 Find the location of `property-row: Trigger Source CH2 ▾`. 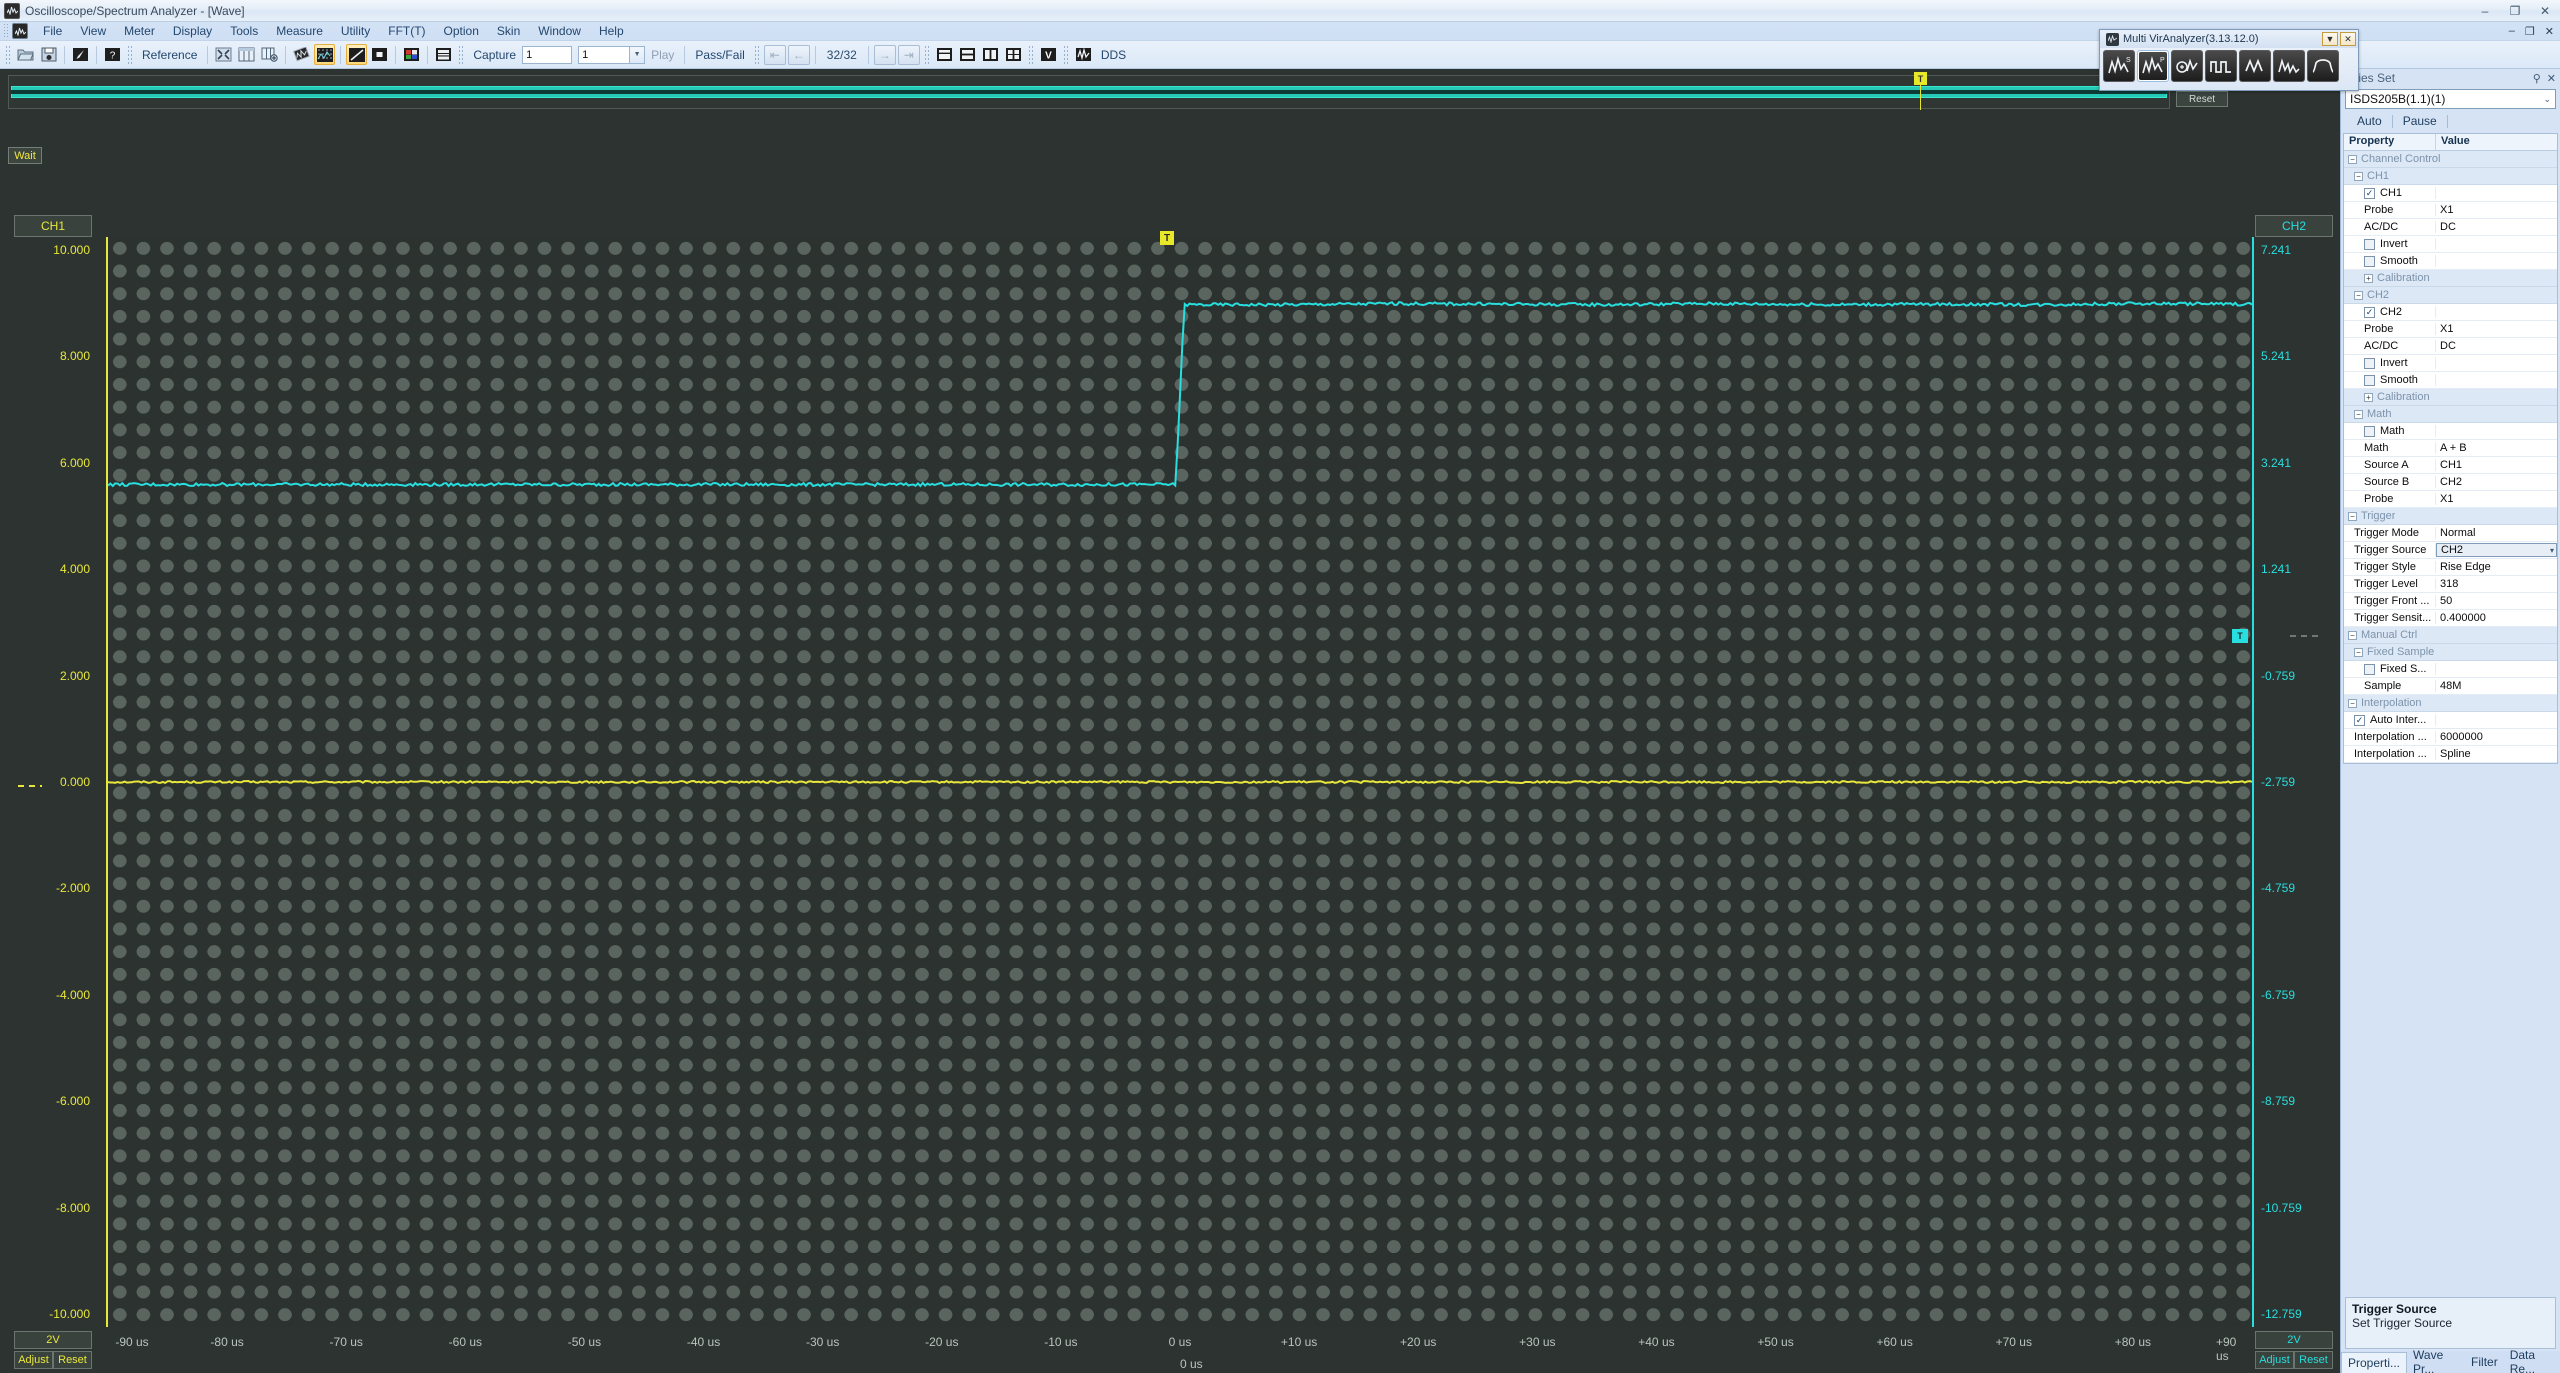

property-row: Trigger Source CH2 ▾ is located at coordinates (2450, 550).